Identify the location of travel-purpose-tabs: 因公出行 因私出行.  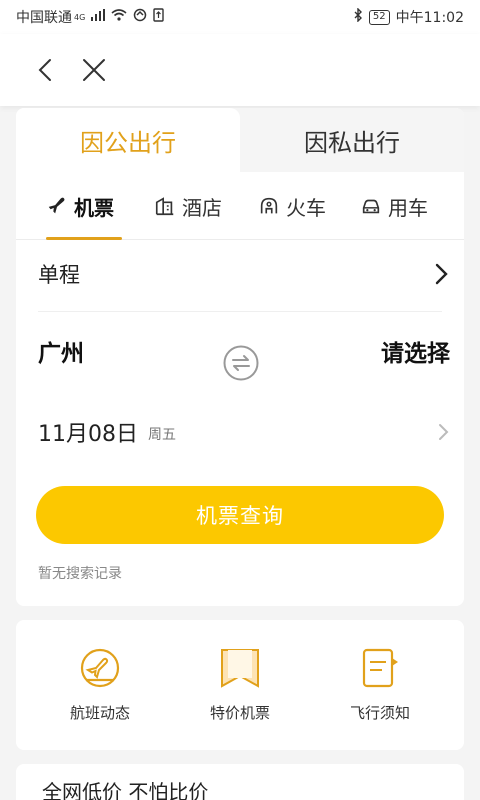
(240, 140).